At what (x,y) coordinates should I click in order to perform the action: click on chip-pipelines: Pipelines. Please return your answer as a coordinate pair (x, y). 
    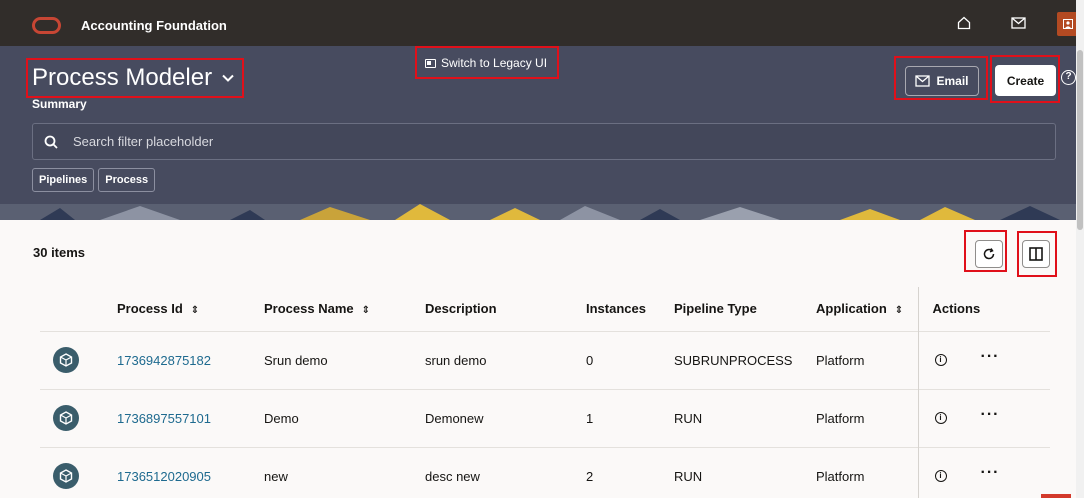
    Looking at the image, I should click on (63, 180).